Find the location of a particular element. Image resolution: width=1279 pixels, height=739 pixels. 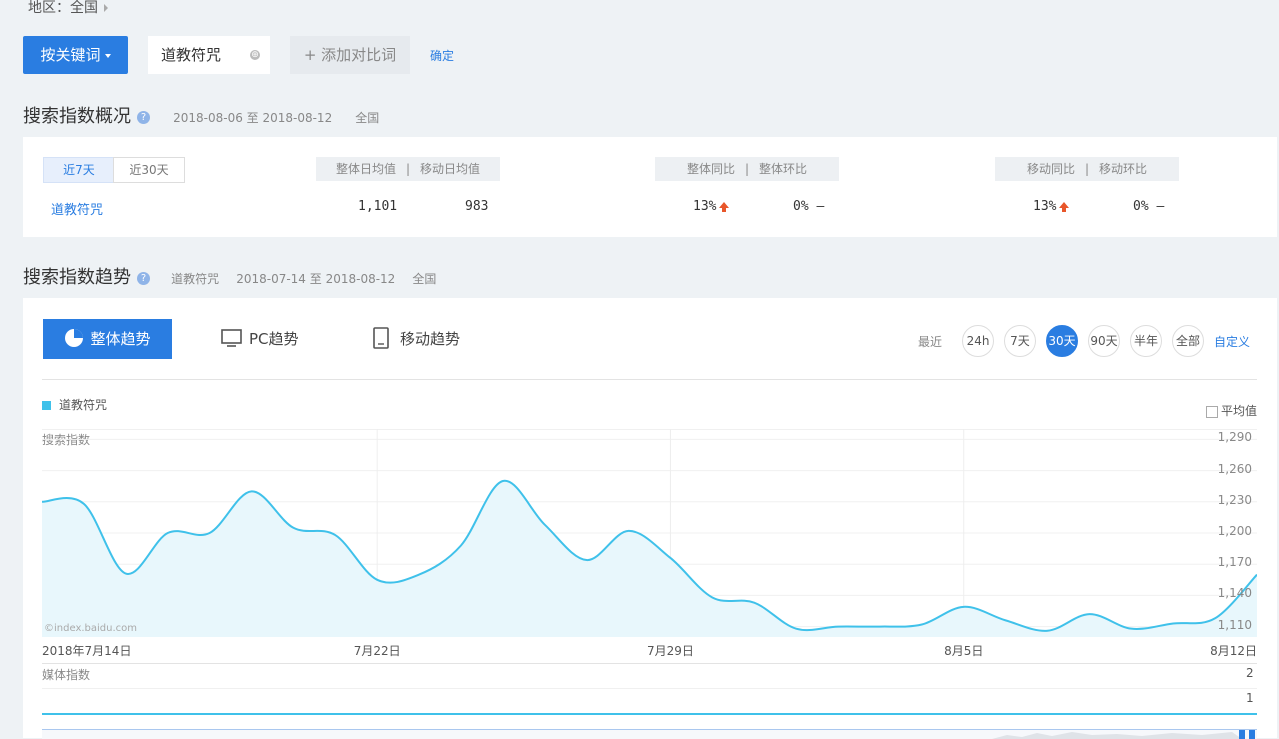

x-tick-label: 2018年7月14日 is located at coordinates (87, 651).